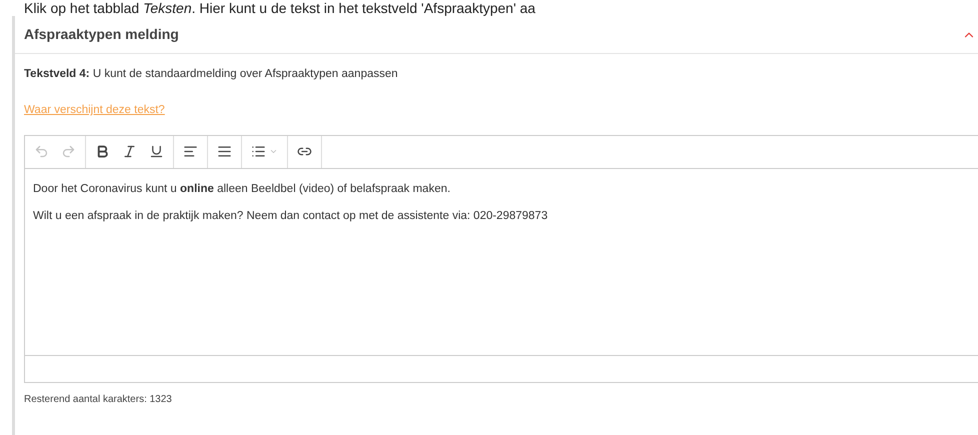 The image size is (978, 435). Describe the element at coordinates (291, 216) in the screenshot. I see `paragraph: Wilt u een afspraak in de praktijk maken? Neem dan contact op met de assistente via: 020-29879873` at that location.